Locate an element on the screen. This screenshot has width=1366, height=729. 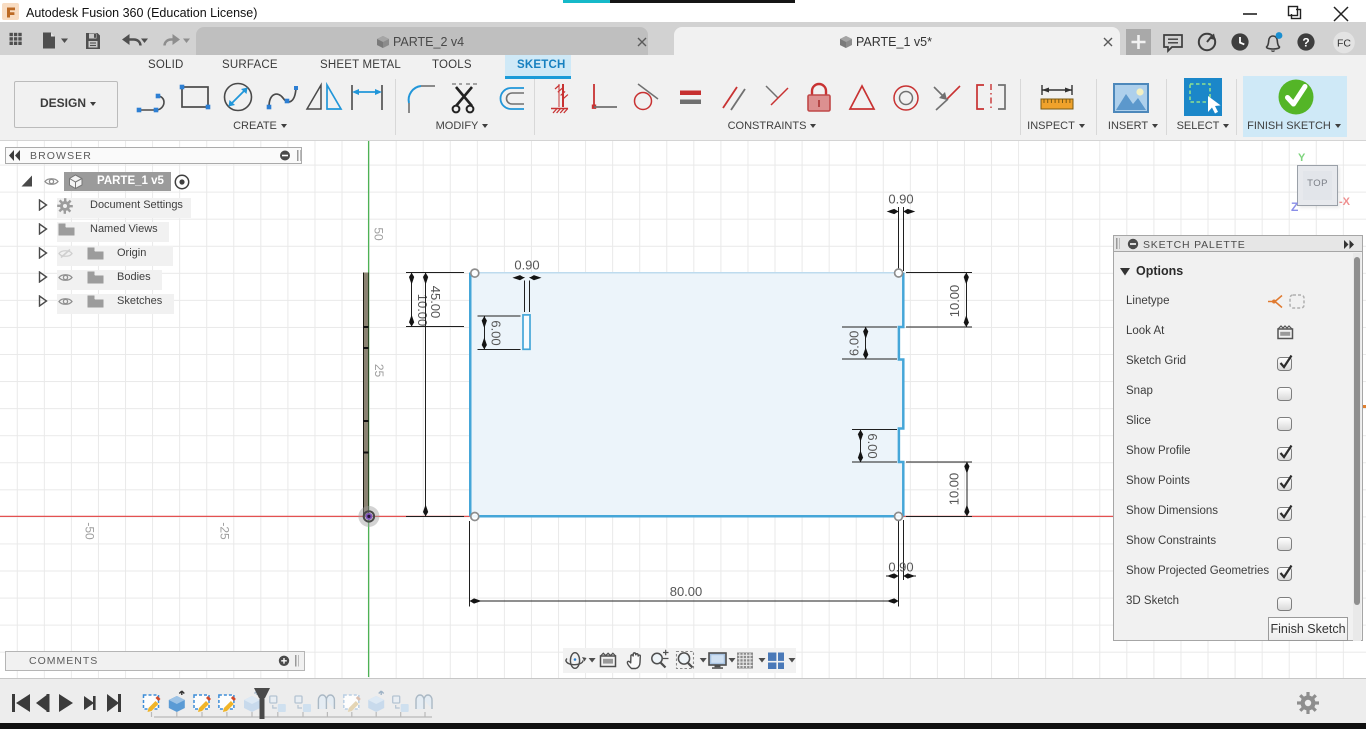
svg-text: 50 is located at coordinates (379, 234).